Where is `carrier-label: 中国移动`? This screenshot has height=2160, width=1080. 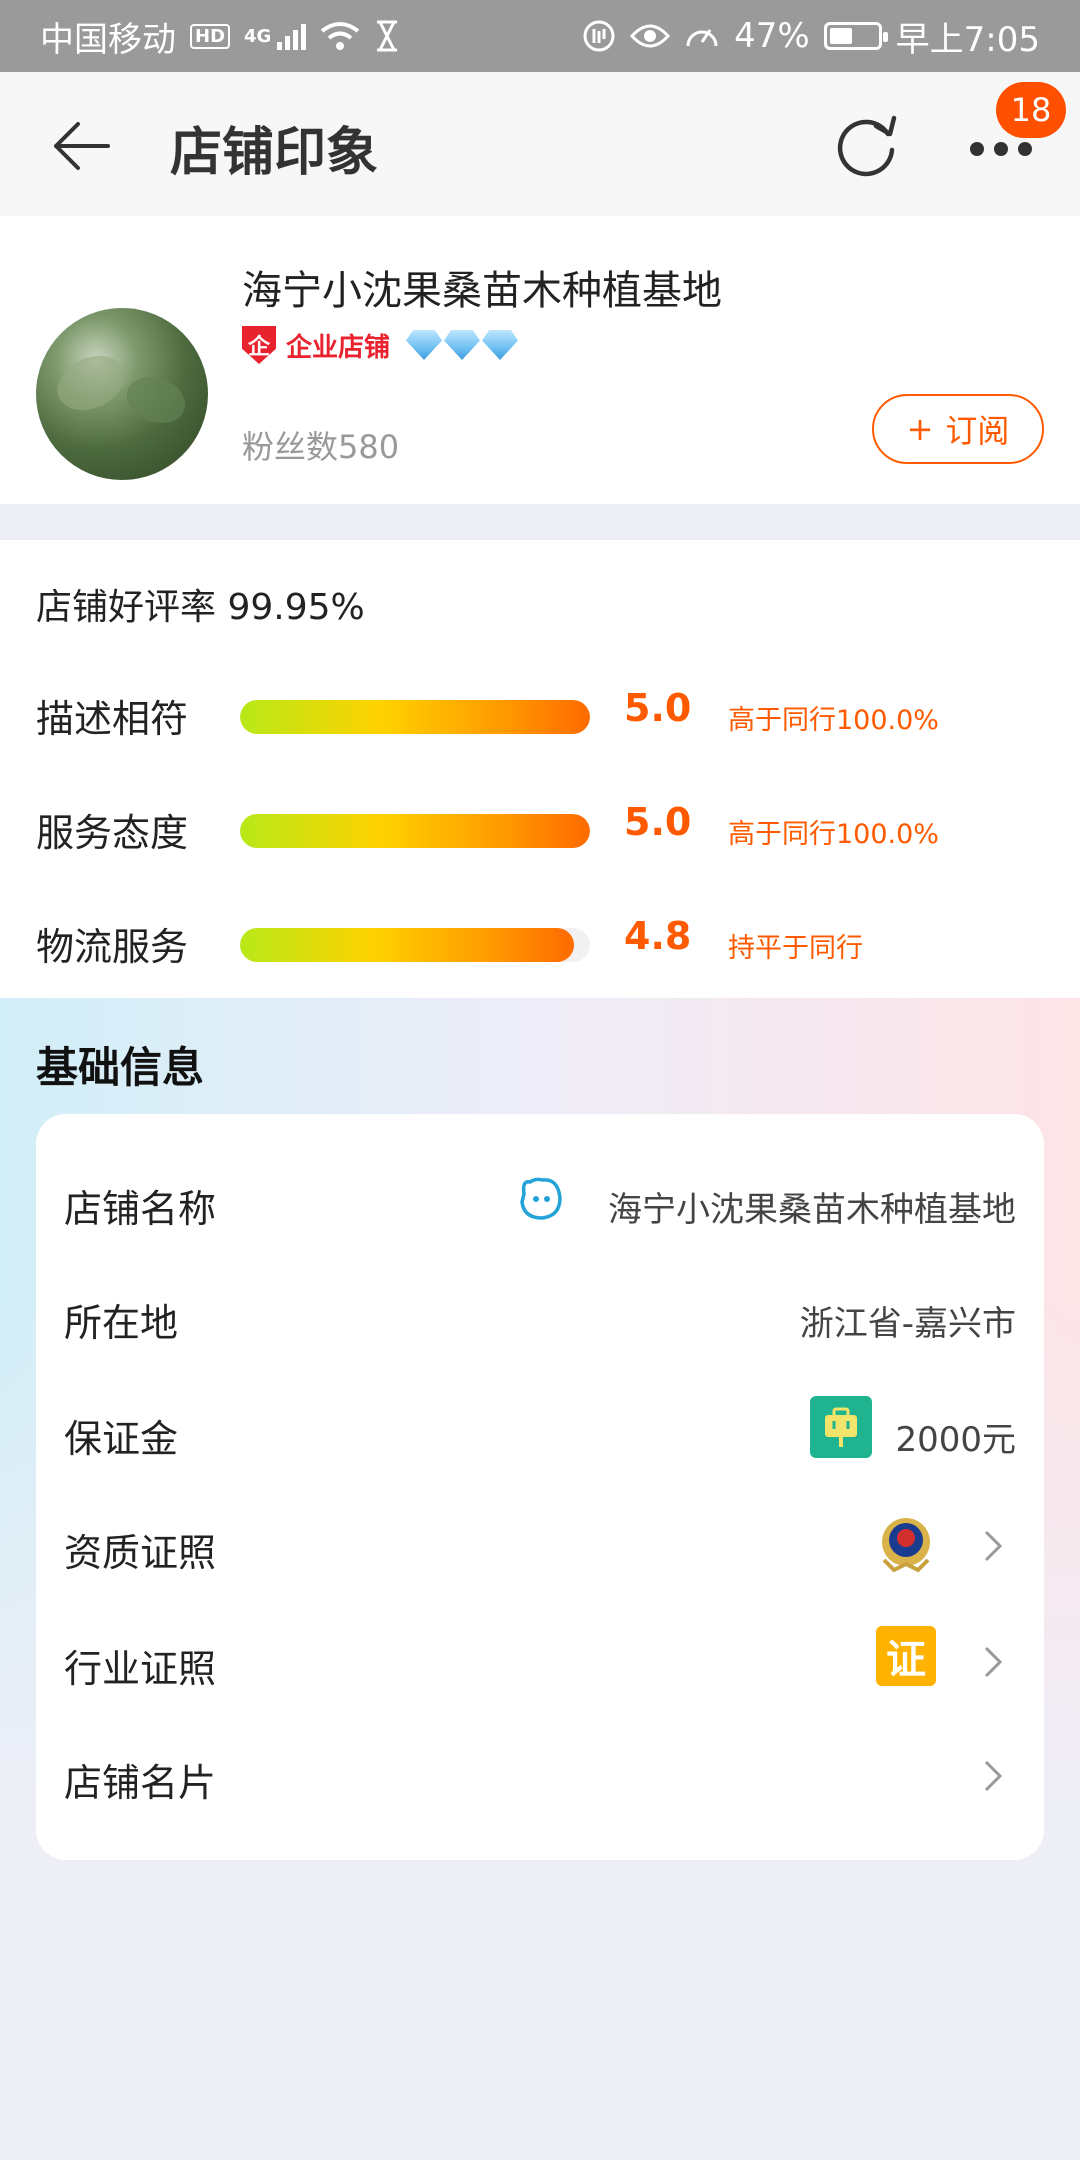
carrier-label: 中国移动 is located at coordinates (108, 39).